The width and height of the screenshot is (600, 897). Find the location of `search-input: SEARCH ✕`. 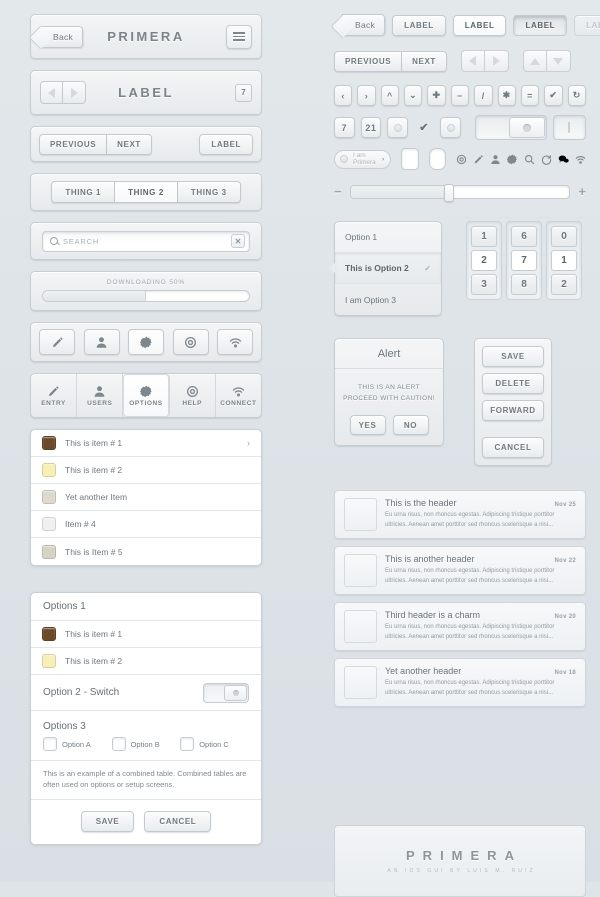

search-input: SEARCH ✕ is located at coordinates (146, 241).